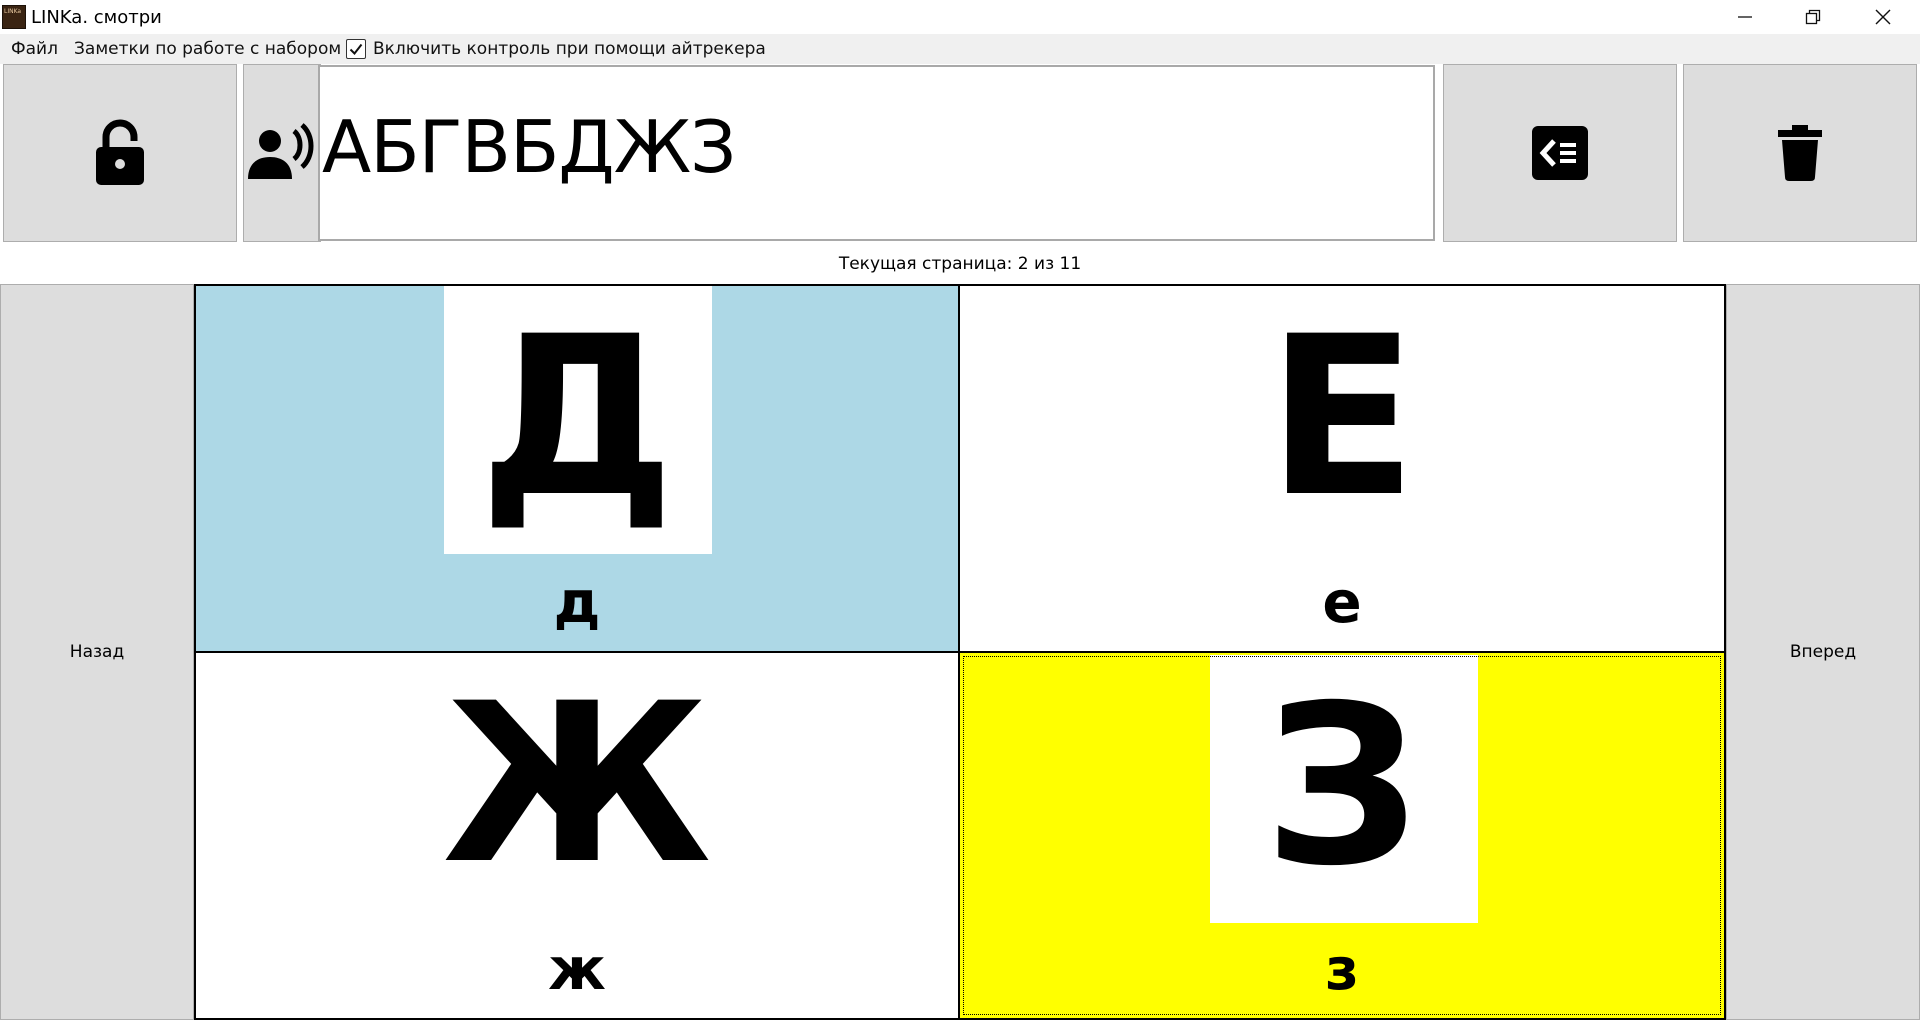 The width and height of the screenshot is (1920, 1020). I want to click on lock-button, so click(120, 153).